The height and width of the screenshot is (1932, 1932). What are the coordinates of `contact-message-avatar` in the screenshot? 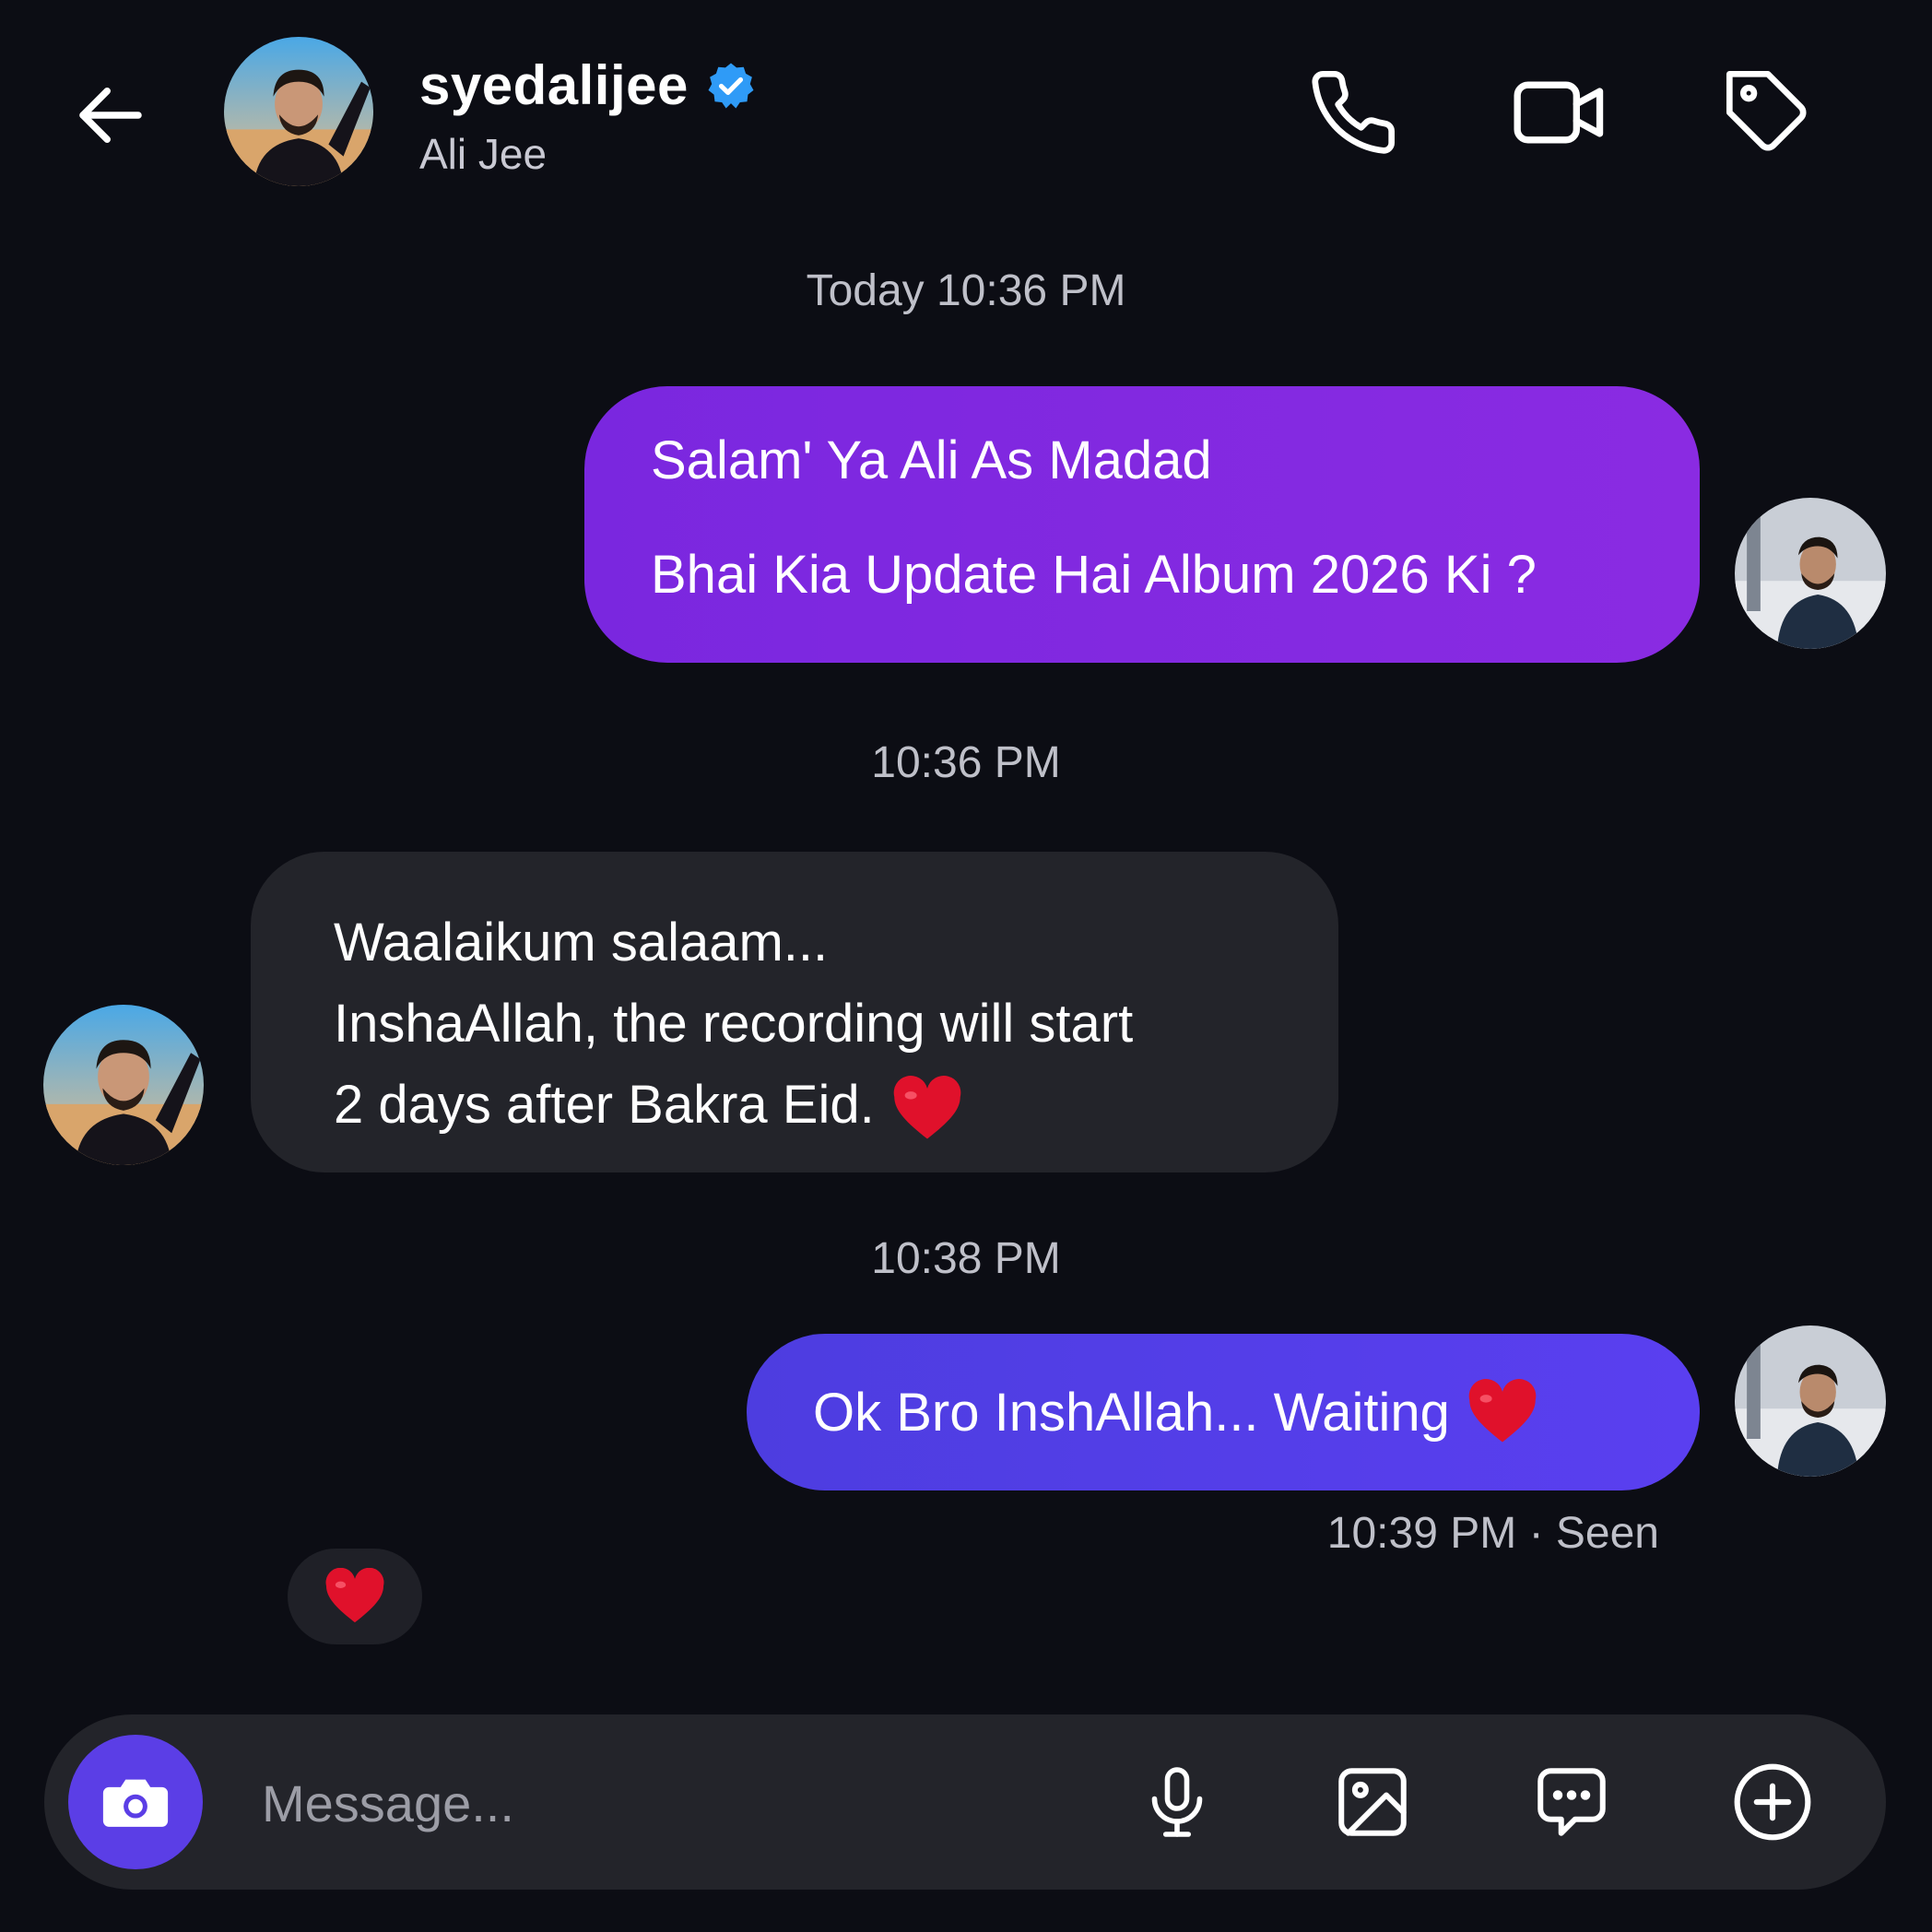 It's located at (123, 1085).